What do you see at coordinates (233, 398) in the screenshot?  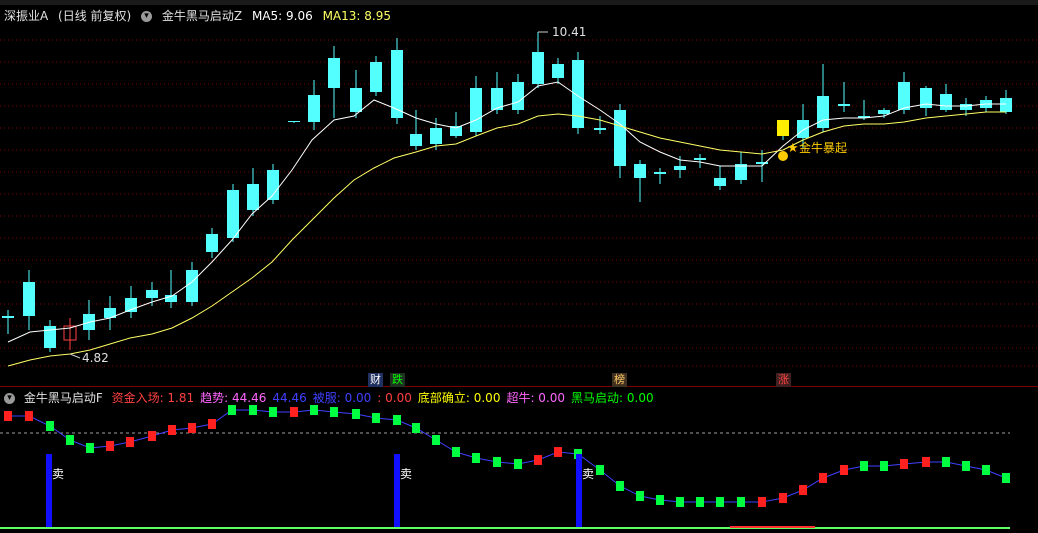 I see `sub-field-1: 趋势: 44.46` at bounding box center [233, 398].